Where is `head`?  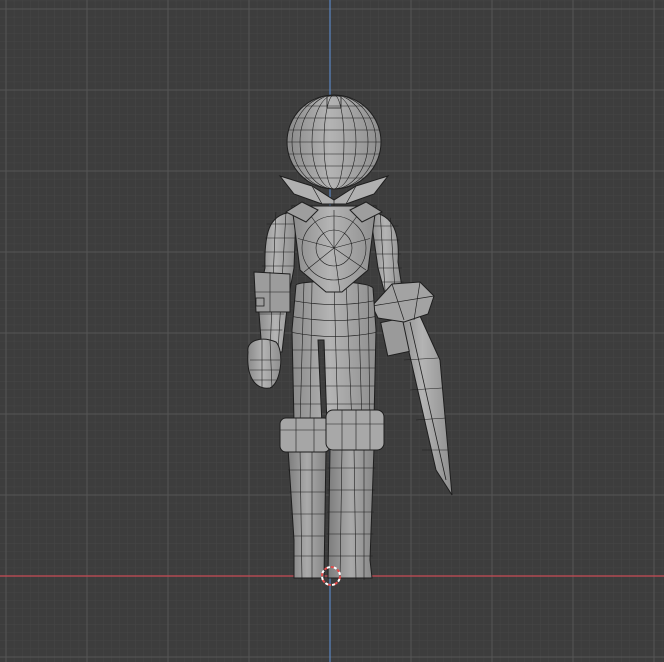 head is located at coordinates (334, 142).